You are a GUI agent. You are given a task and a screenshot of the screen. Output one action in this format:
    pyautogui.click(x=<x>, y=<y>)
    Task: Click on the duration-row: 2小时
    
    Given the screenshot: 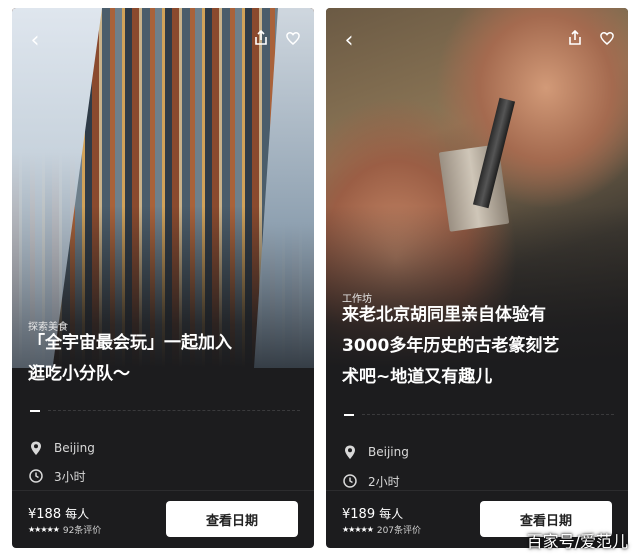 What is the action you would take?
    pyautogui.click(x=371, y=481)
    